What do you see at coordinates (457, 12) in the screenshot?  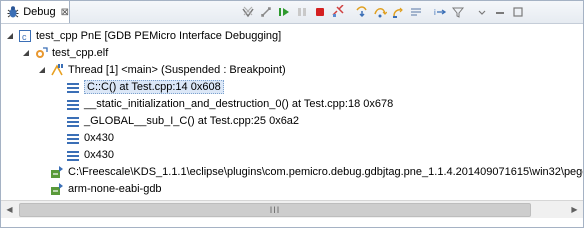 I see `use-step-filters-icon` at bounding box center [457, 12].